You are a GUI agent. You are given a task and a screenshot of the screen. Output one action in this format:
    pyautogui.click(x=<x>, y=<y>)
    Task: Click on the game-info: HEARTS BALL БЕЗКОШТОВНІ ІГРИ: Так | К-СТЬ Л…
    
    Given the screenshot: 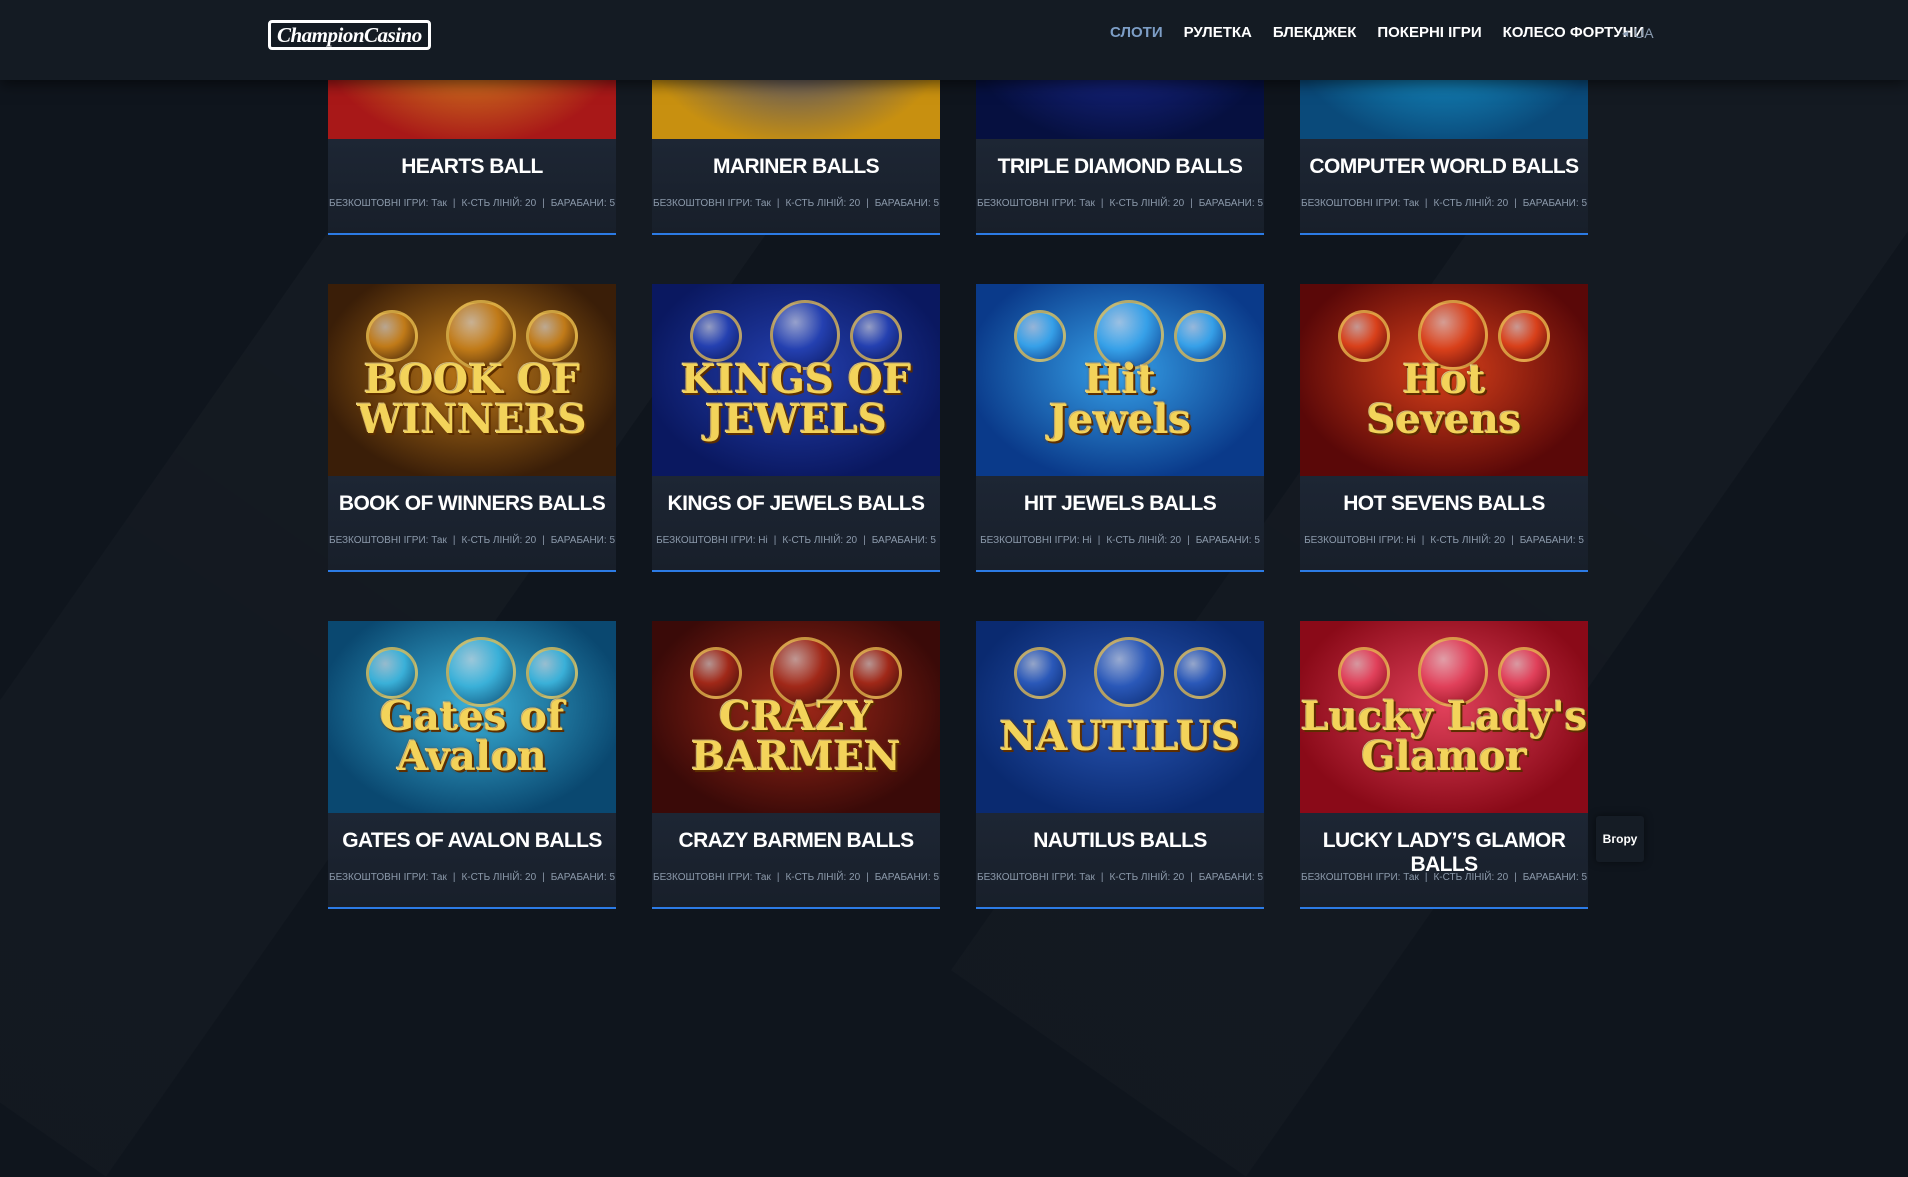 What is the action you would take?
    pyautogui.click(x=472, y=186)
    